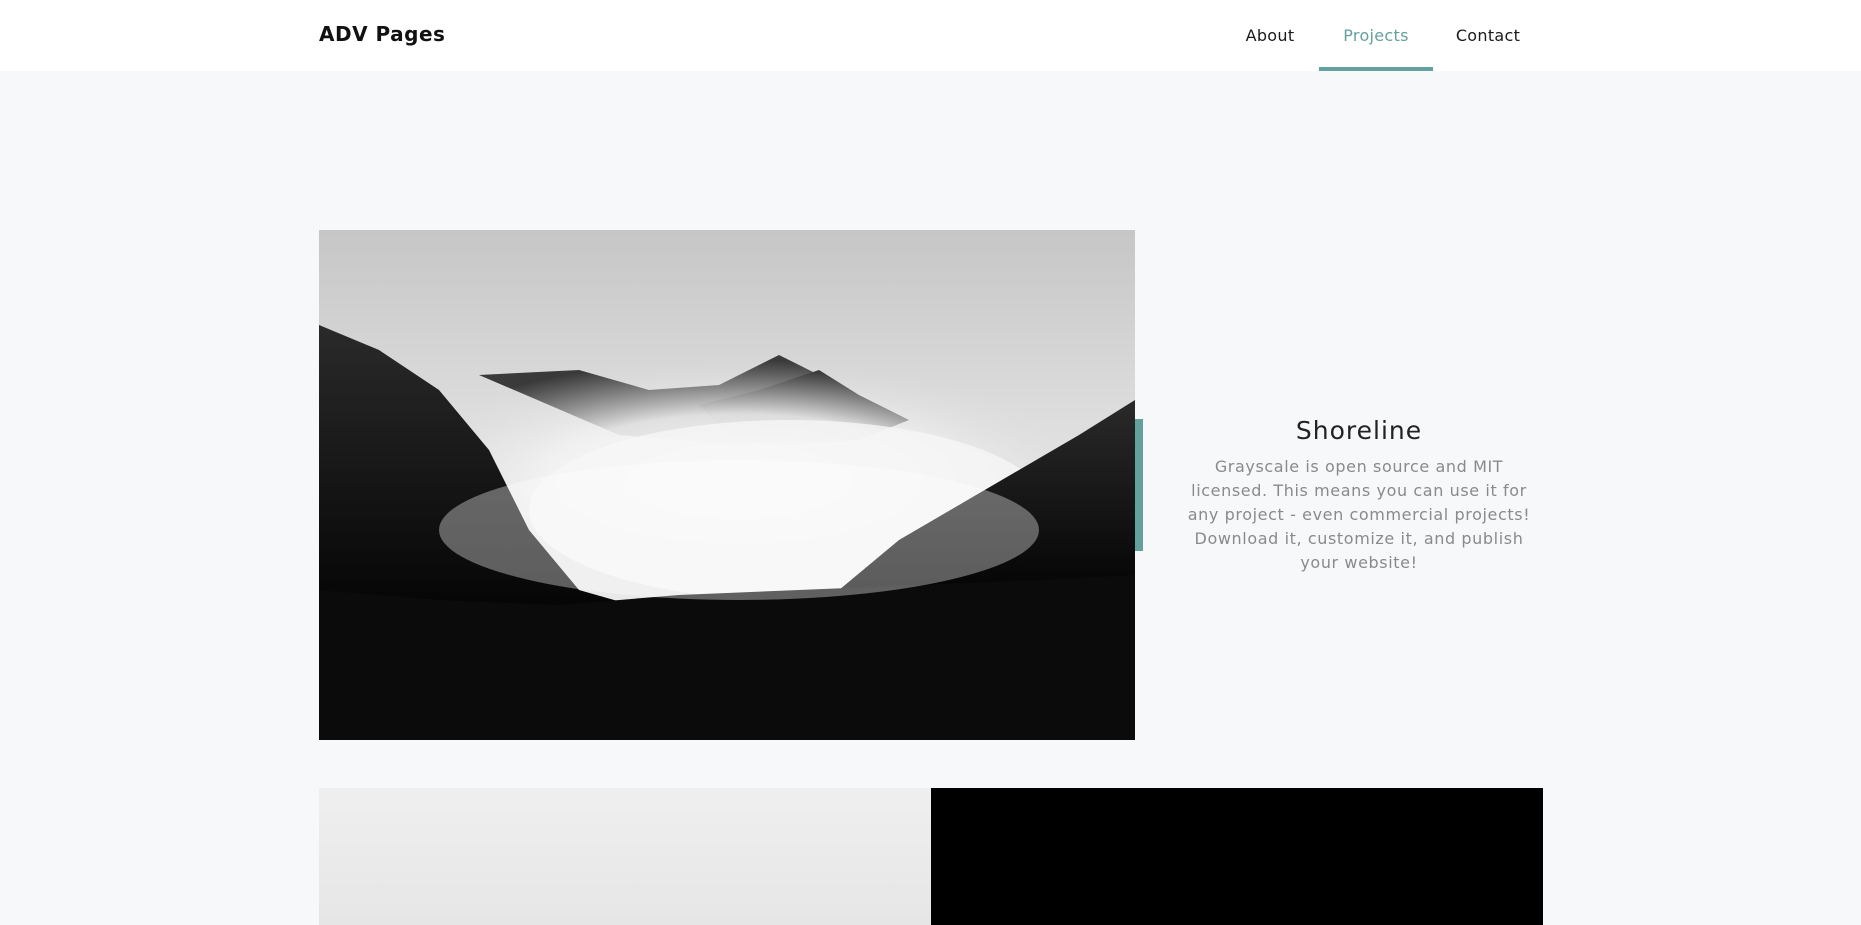  Describe the element at coordinates (1270, 35) in the screenshot. I see `nav-link-about: About` at that location.